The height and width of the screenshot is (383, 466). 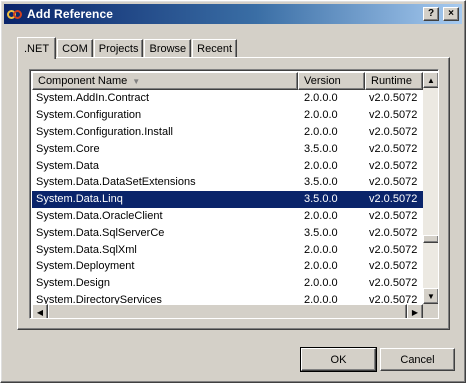 What do you see at coordinates (93, 98) in the screenshot?
I see `component-name-cell: System.AddIn.Contract` at bounding box center [93, 98].